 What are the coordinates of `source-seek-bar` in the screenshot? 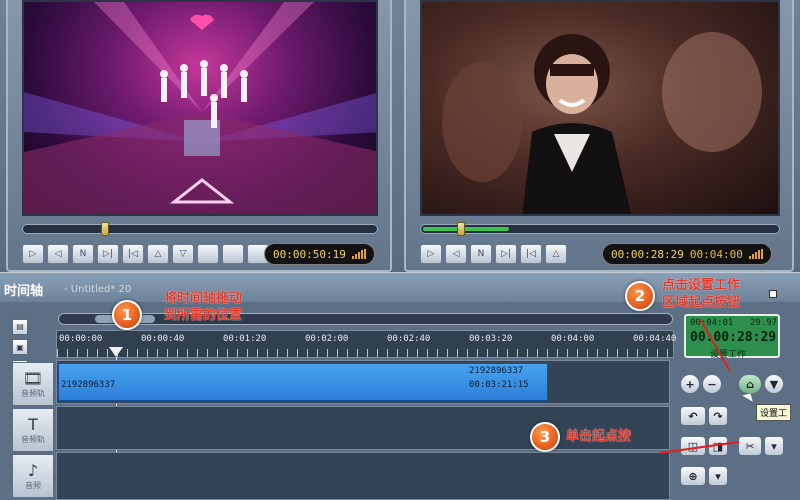 It's located at (200, 229).